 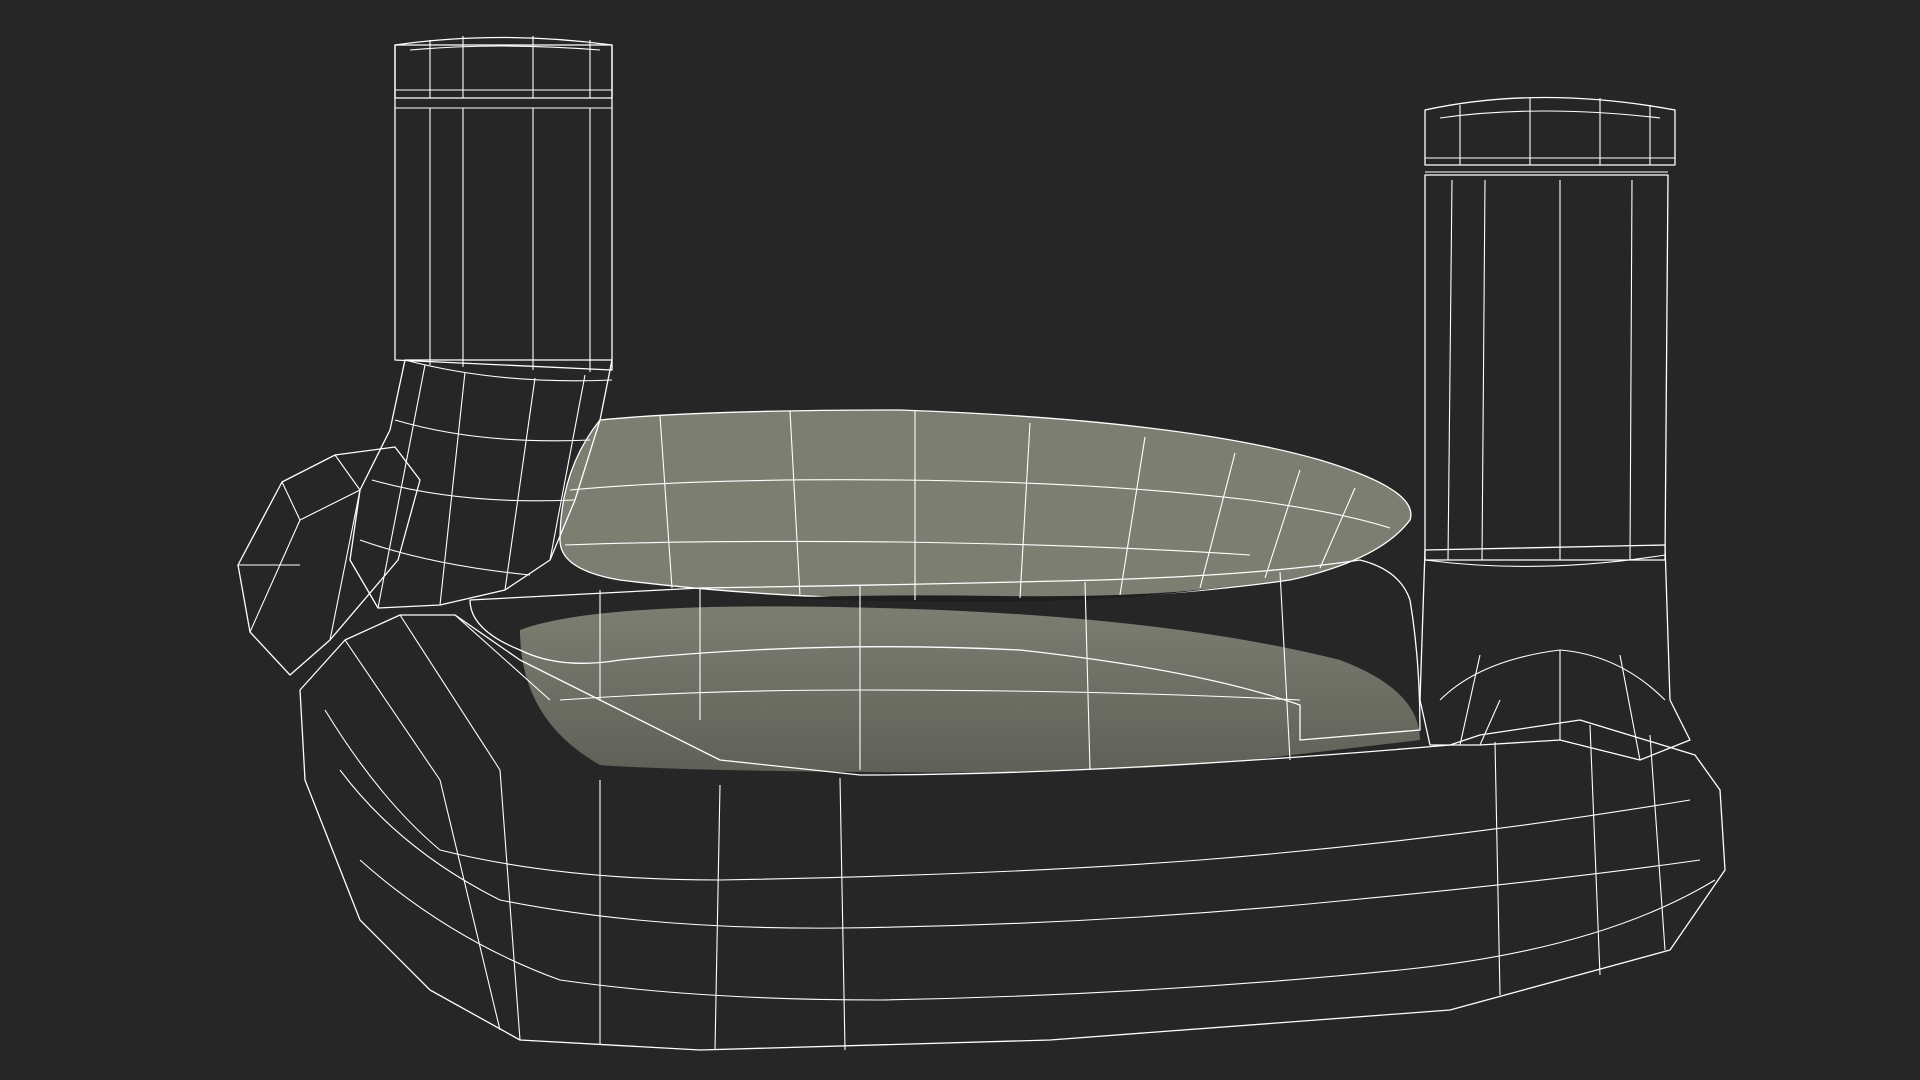 I want to click on left-post, so click(x=425, y=356).